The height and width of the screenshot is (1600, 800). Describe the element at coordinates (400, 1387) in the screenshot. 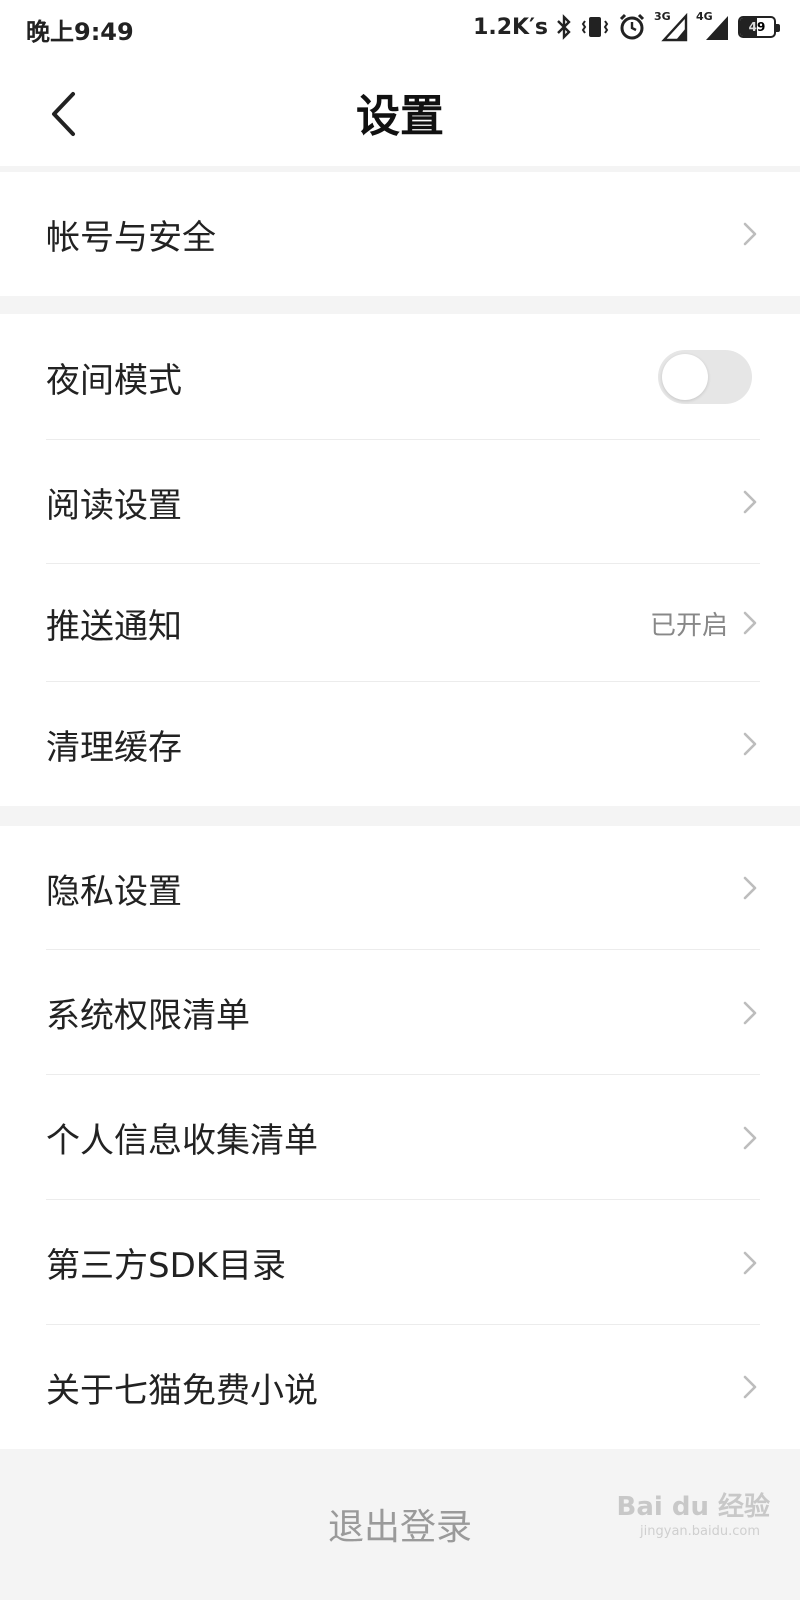

I see `settings-item-about: 关于七猫免费小说` at that location.